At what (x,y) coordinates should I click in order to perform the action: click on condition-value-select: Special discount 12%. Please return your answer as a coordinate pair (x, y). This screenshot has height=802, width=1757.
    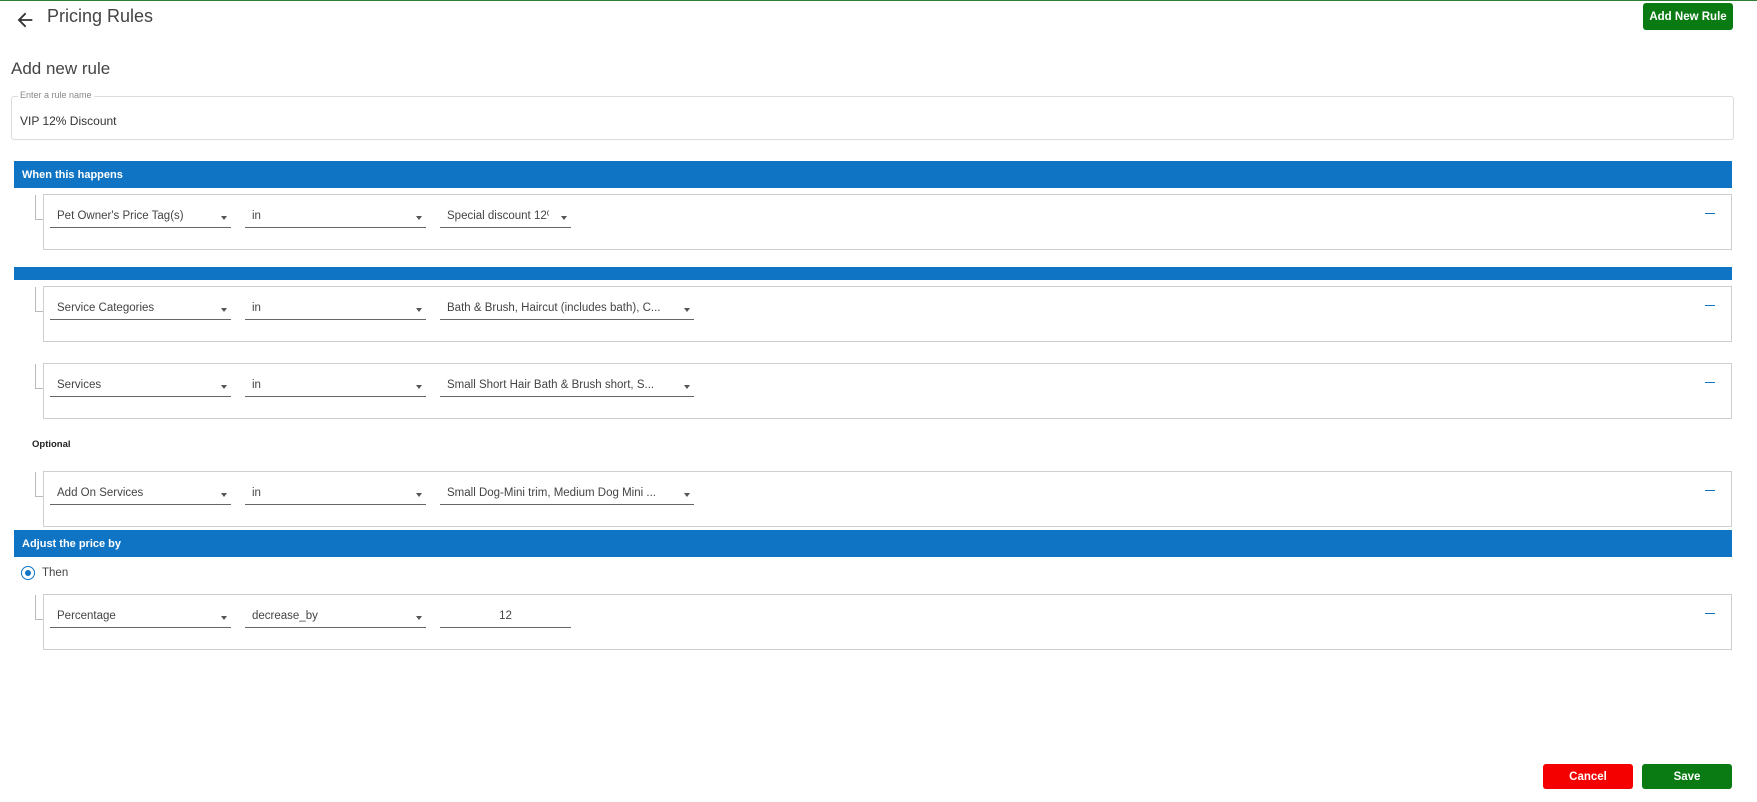
    Looking at the image, I should click on (505, 218).